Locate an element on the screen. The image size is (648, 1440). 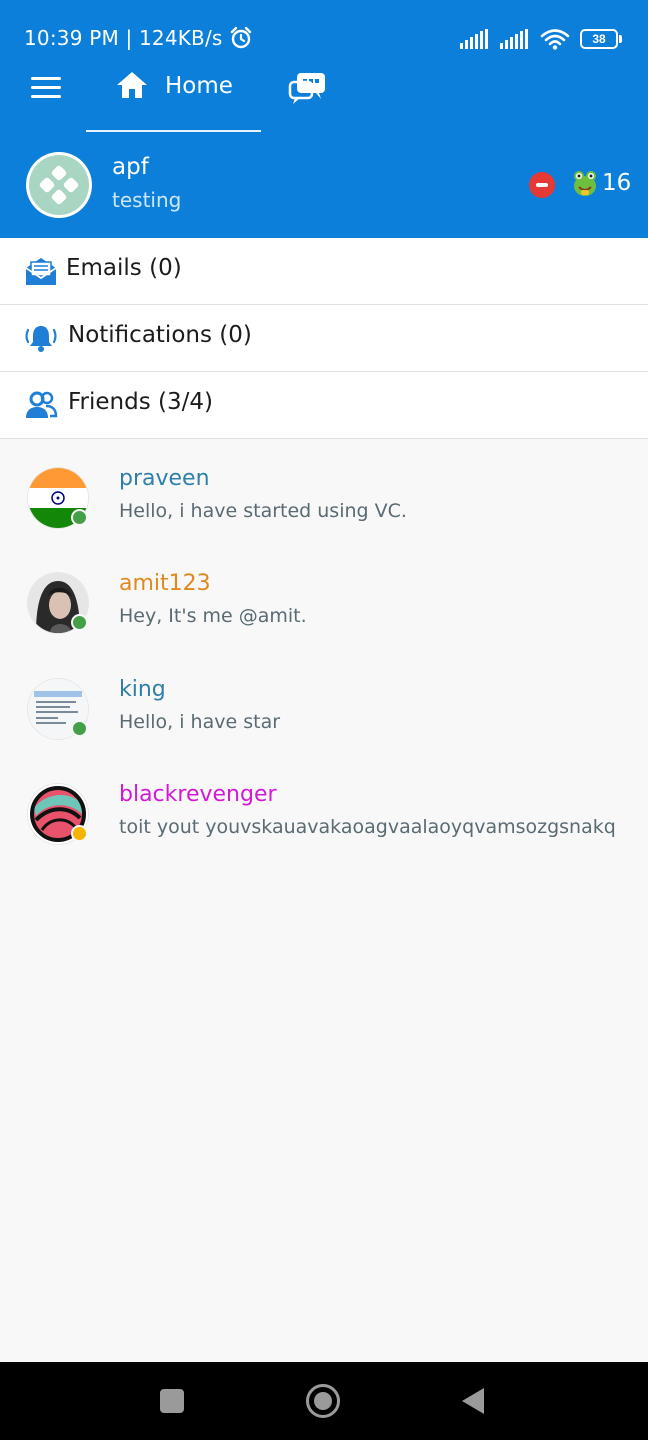
list-item: praveen Hello, i have started using VC. is located at coordinates (324, 500).